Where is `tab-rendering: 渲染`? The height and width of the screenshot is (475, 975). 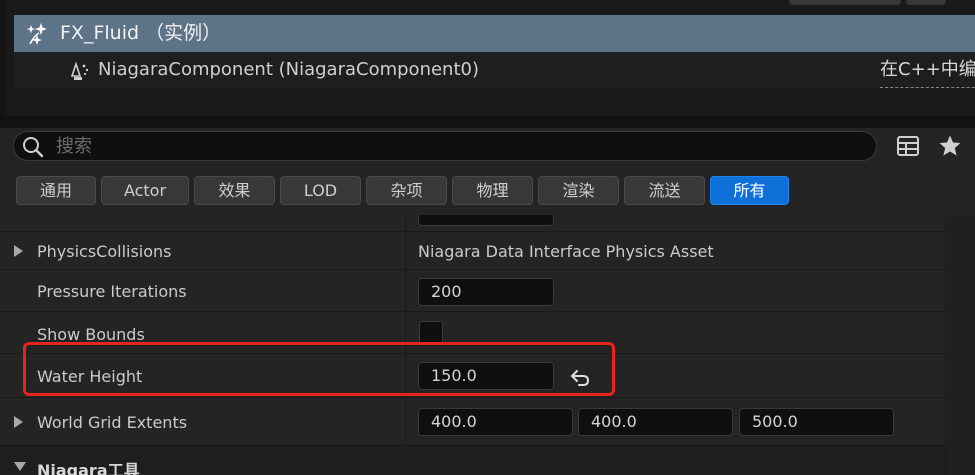
tab-rendering: 渲染 is located at coordinates (578, 190).